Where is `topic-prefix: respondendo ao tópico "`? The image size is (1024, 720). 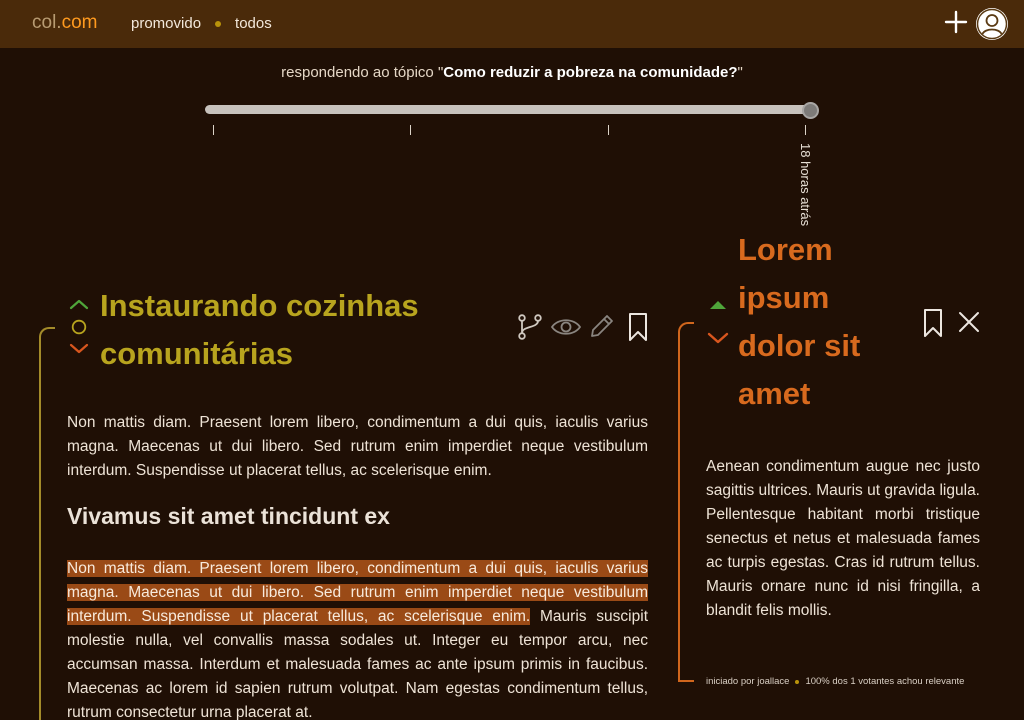
topic-prefix: respondendo ao tópico " is located at coordinates (362, 72).